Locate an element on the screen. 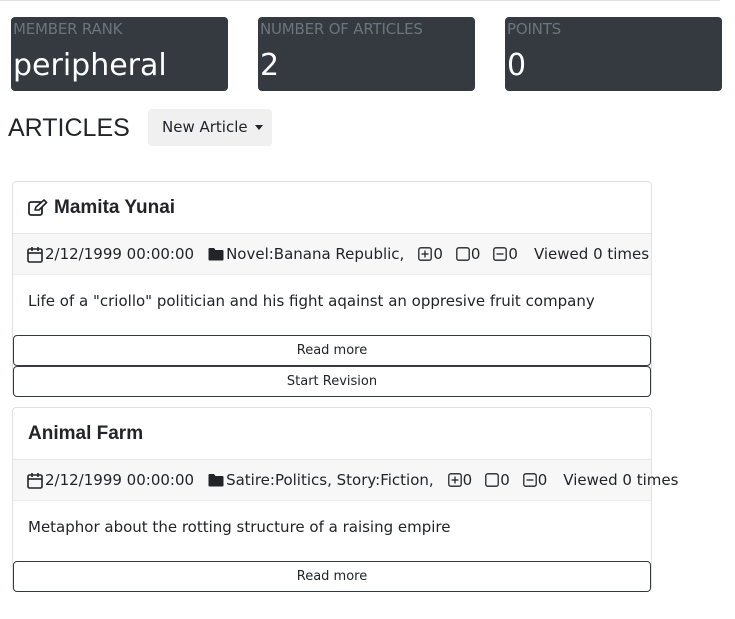 This screenshot has width=735, height=619. article-count-value: 2 is located at coordinates (270, 65).